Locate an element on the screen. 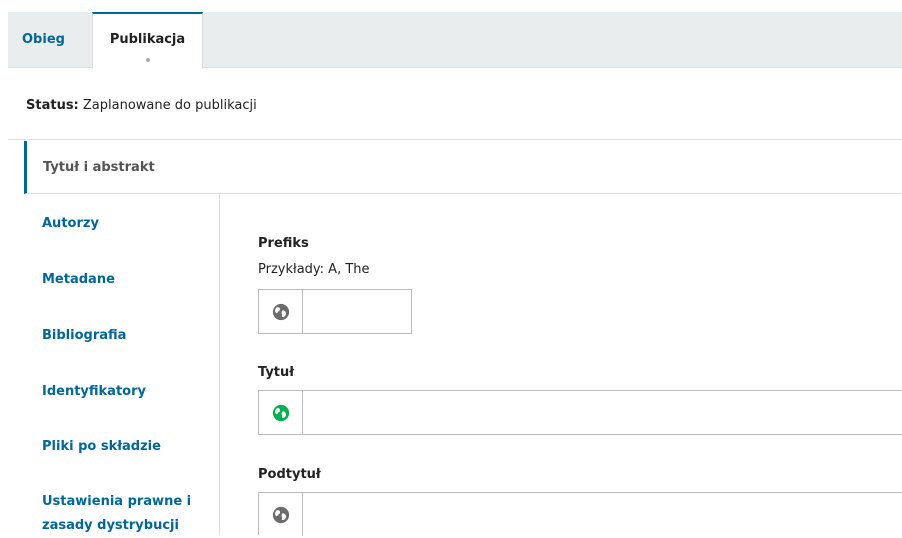  status-value: Zaplanowane do publikacji is located at coordinates (169, 105).